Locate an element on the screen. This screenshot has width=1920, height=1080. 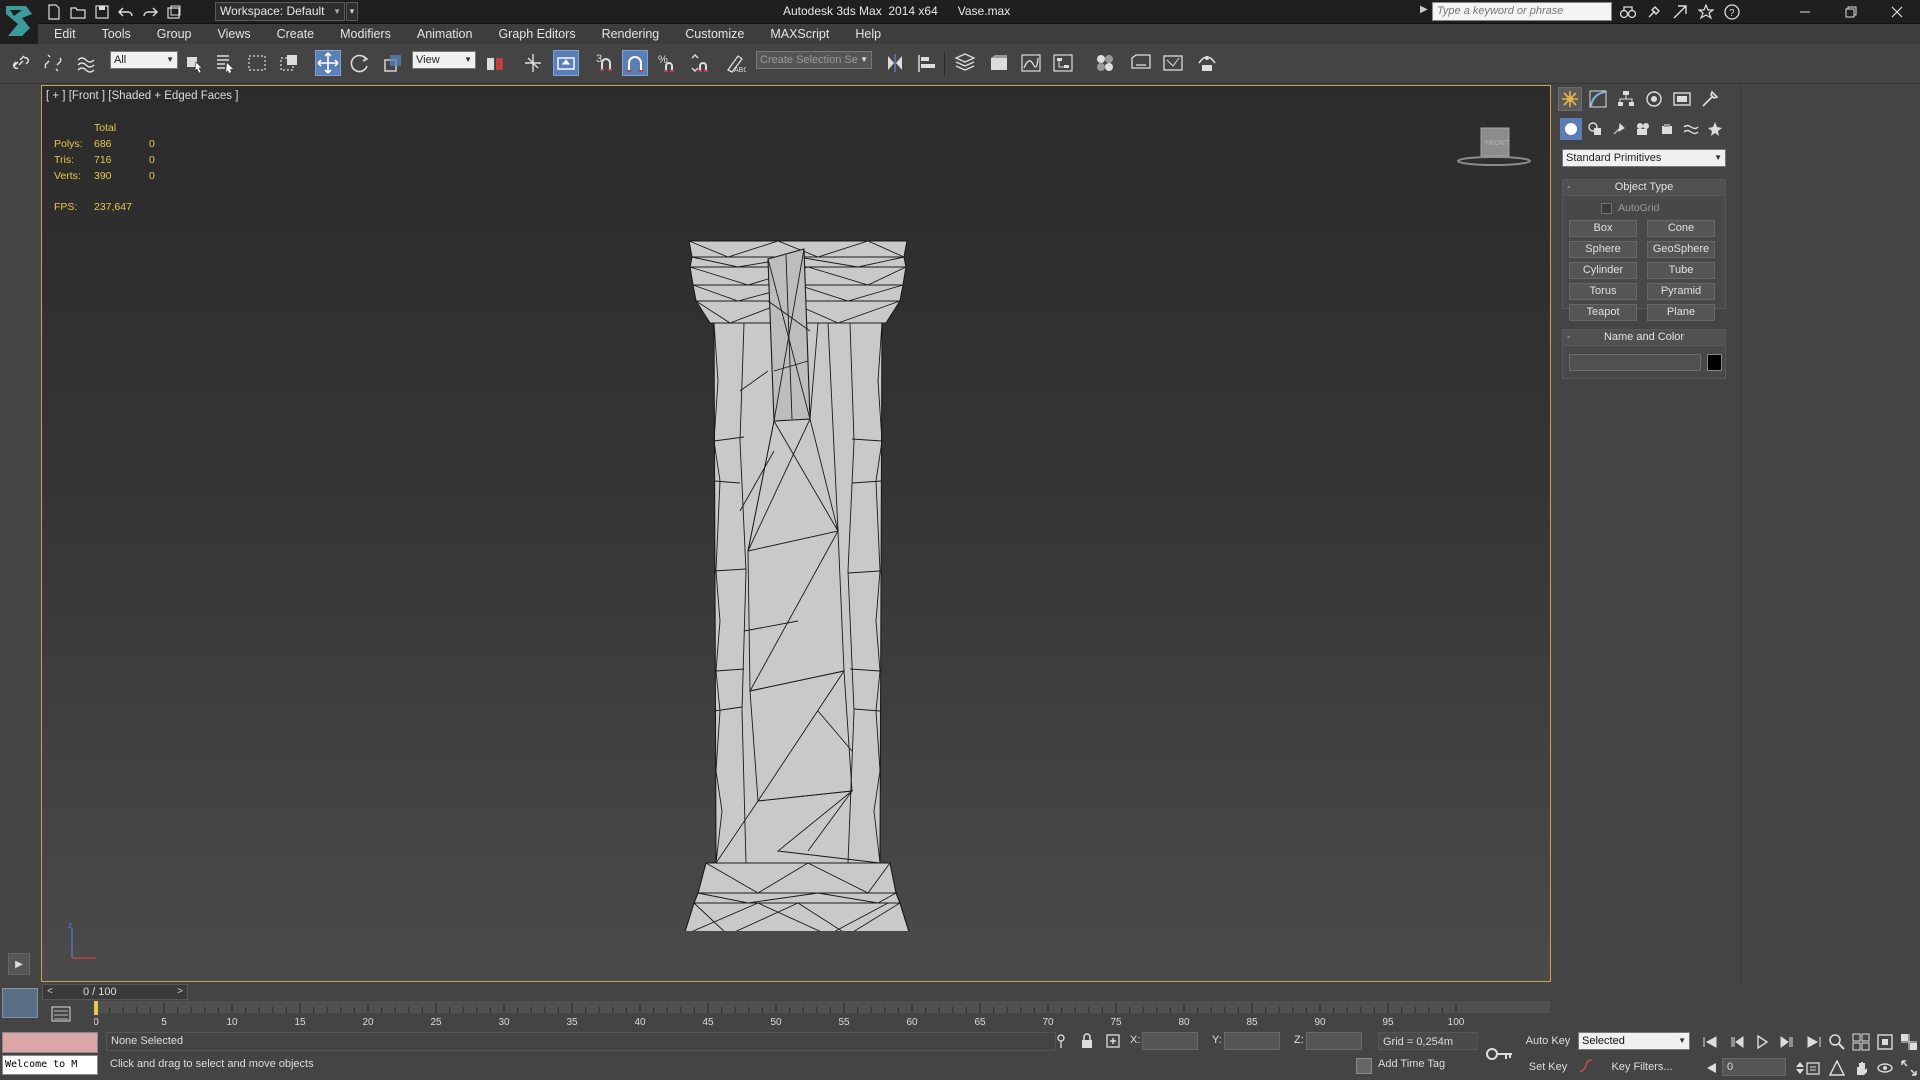
keyboard-shortcut-override-icon is located at coordinates (566, 63).